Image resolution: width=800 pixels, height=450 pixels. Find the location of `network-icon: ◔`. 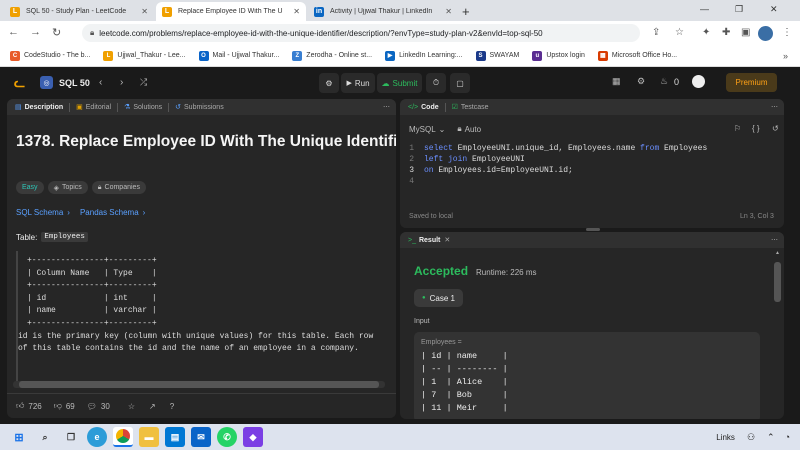

network-icon: ◔ is located at coordinates (787, 437).